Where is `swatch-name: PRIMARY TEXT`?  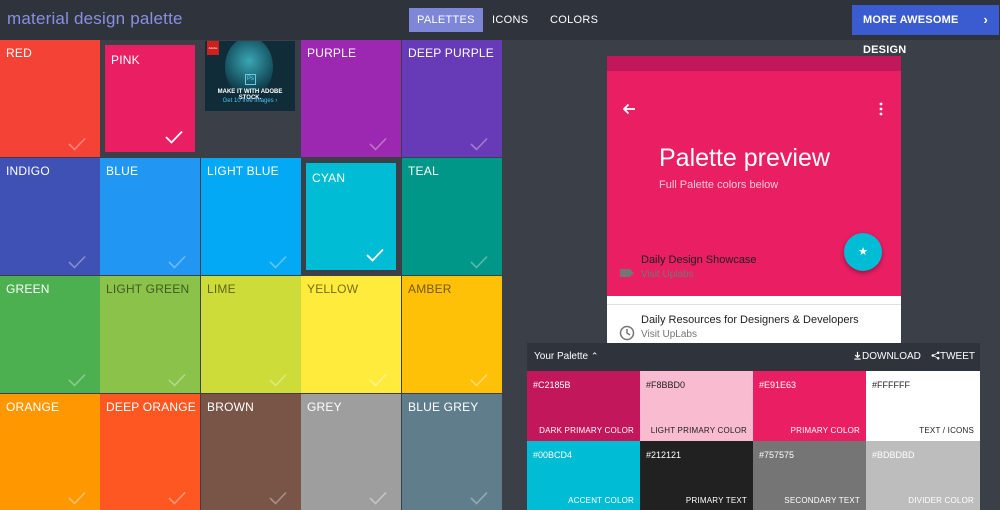 swatch-name: PRIMARY TEXT is located at coordinates (716, 500).